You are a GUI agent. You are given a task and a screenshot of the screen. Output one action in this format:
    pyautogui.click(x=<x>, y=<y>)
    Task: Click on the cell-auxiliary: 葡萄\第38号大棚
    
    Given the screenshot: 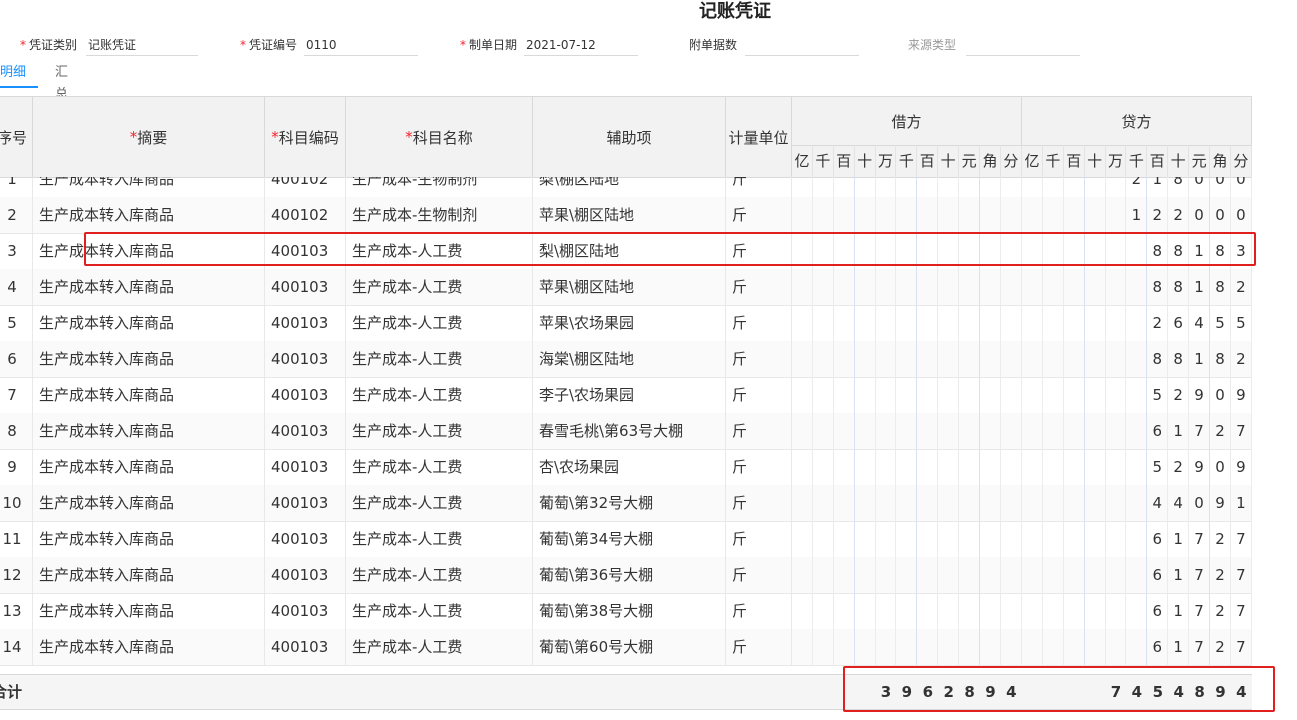 What is the action you would take?
    pyautogui.click(x=629, y=611)
    